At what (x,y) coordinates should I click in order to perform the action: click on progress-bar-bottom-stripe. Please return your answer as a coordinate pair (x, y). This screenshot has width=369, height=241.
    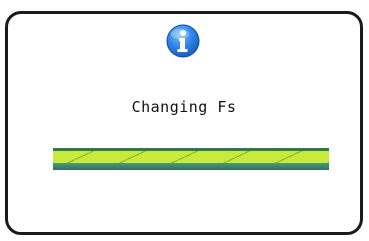
    Looking at the image, I should click on (191, 166).